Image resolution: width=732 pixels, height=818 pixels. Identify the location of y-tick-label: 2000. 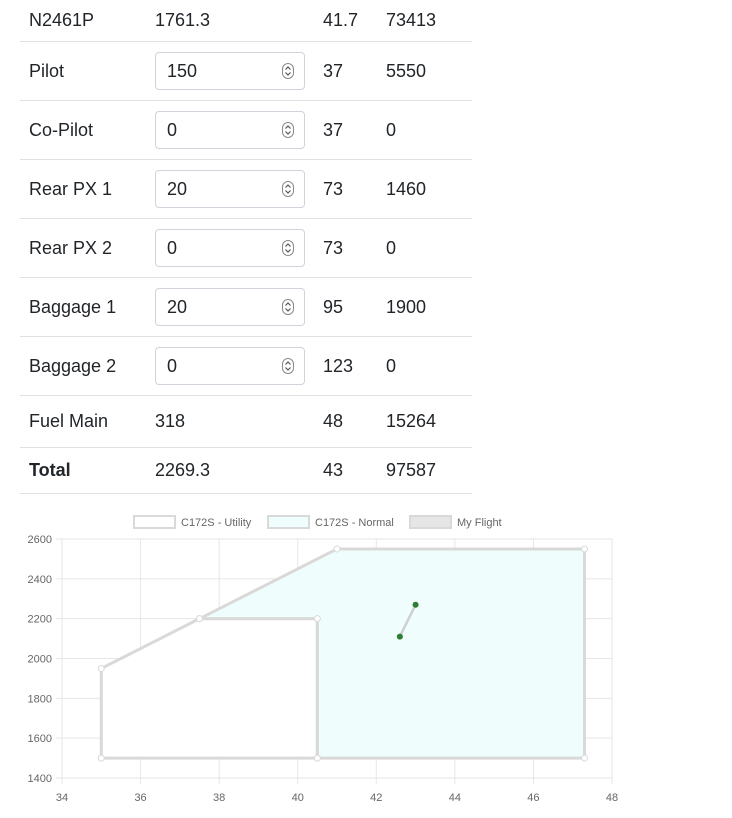
(40, 660).